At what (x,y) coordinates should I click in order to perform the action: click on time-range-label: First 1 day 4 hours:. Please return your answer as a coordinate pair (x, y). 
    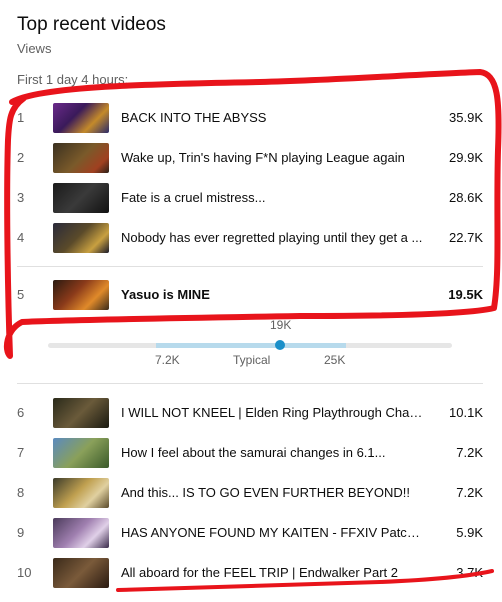
    Looking at the image, I should click on (73, 79).